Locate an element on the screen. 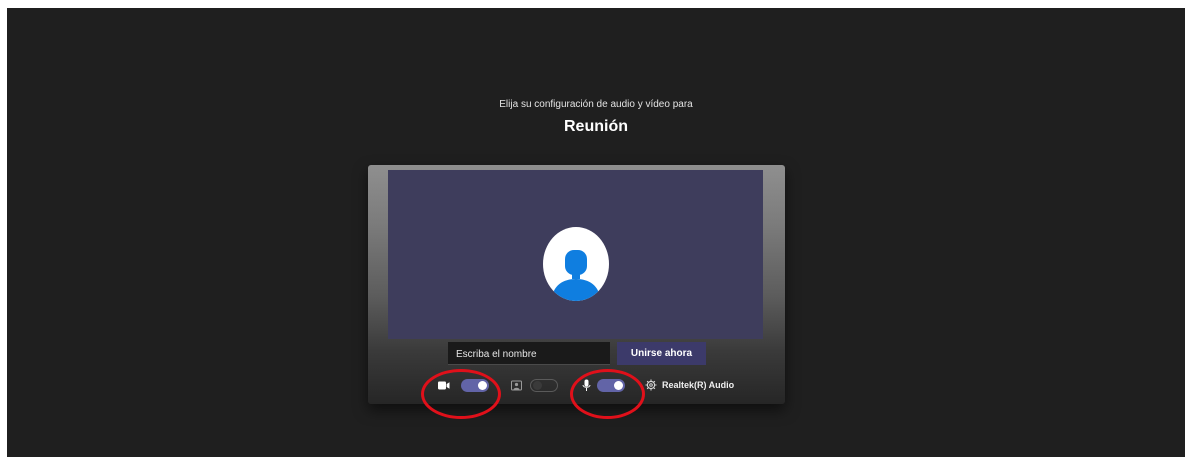 The height and width of the screenshot is (457, 1192). background-effects-toggle-knob is located at coordinates (537, 385).